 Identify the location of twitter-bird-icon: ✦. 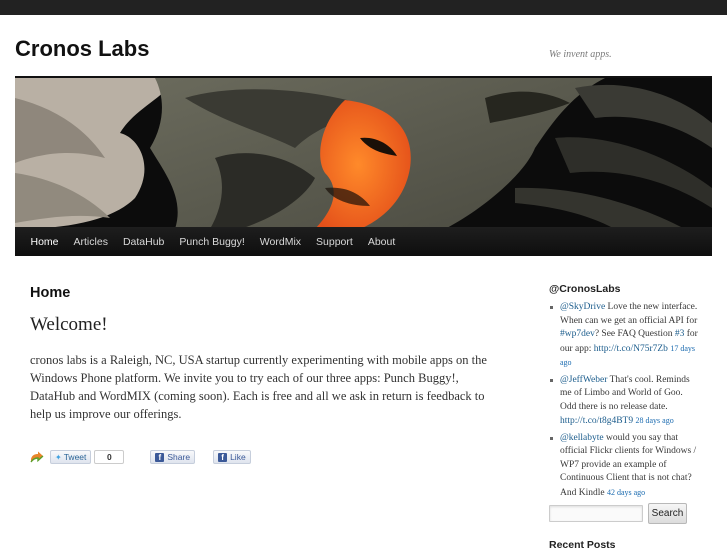
(58, 457).